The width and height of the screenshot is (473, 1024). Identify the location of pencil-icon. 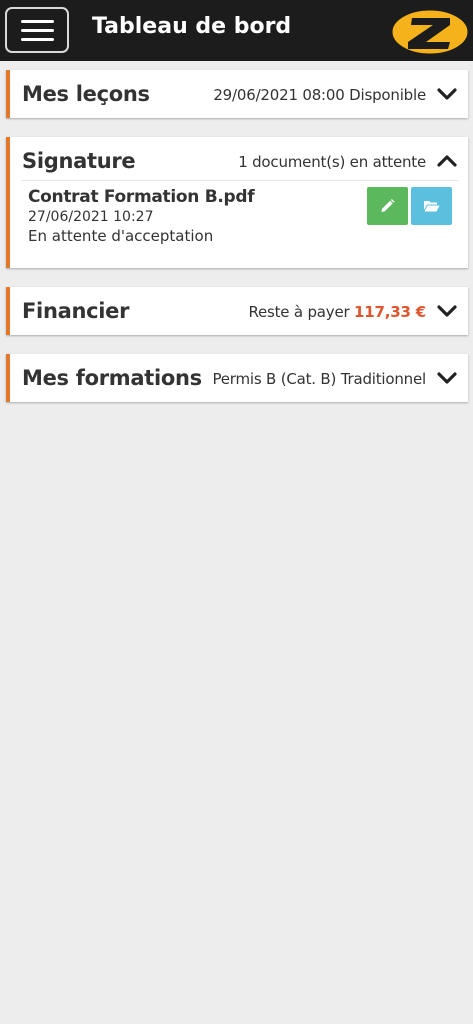
(388, 205).